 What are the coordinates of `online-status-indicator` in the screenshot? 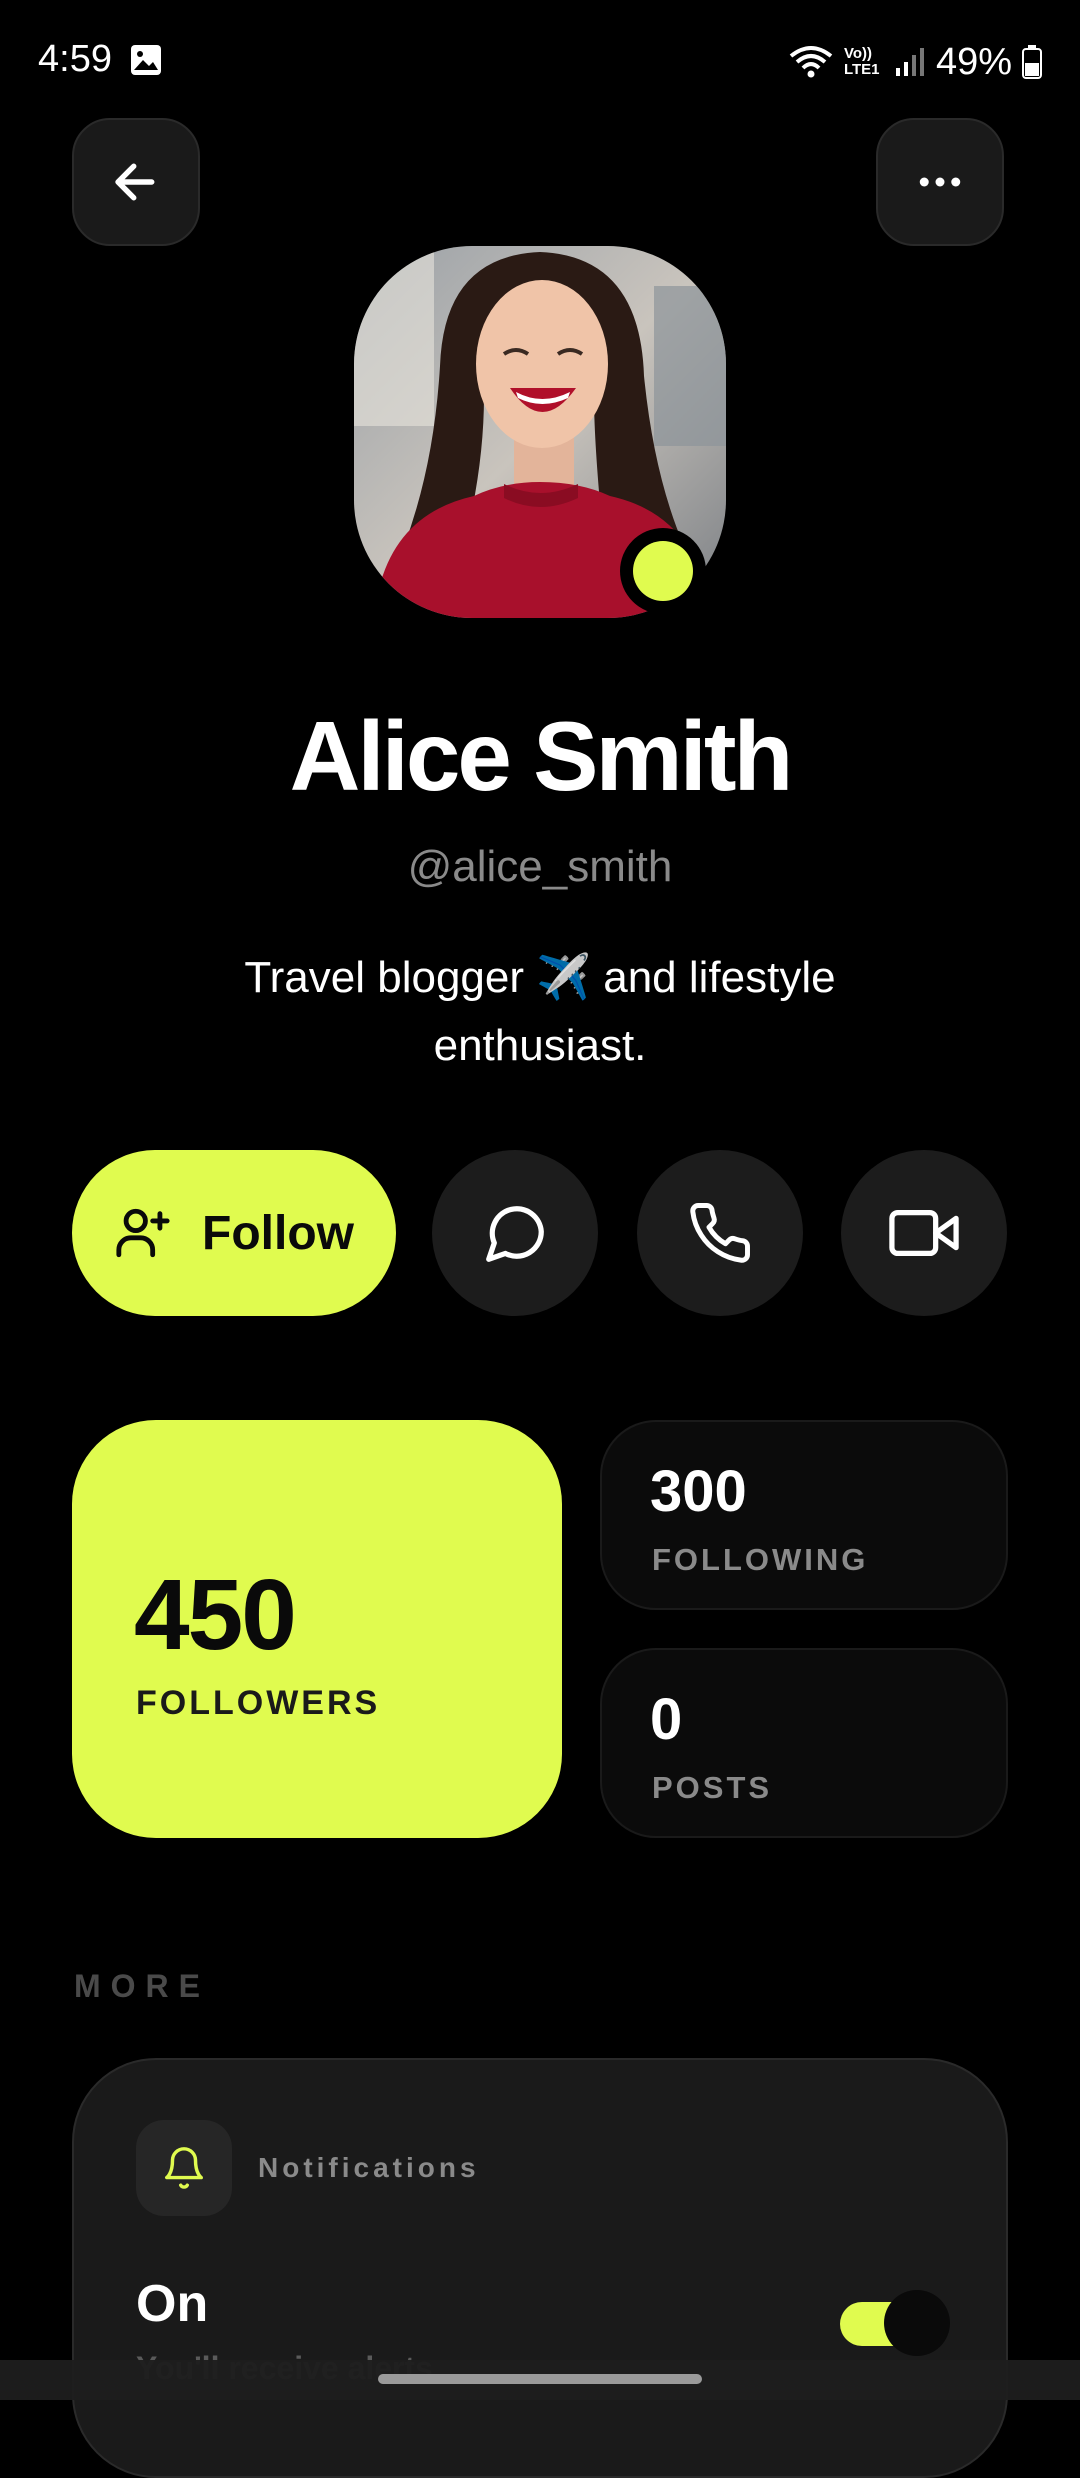 It's located at (663, 571).